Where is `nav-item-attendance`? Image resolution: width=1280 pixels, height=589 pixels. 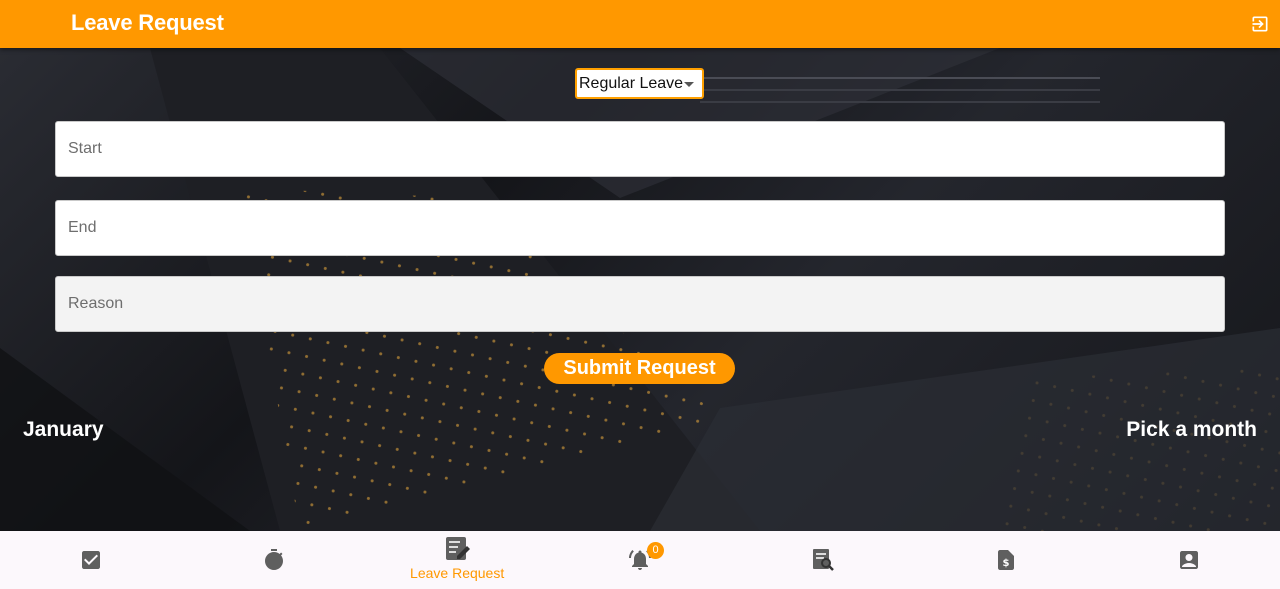
nav-item-attendance is located at coordinates (91, 560).